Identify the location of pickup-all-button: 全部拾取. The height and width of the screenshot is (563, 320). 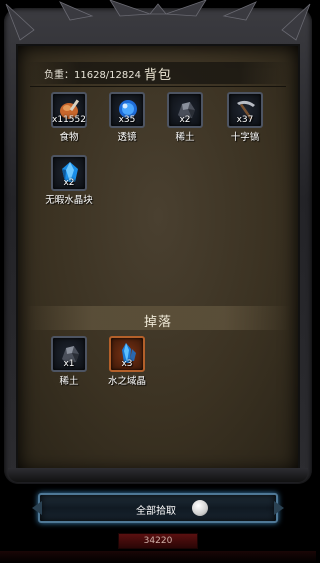
(158, 508).